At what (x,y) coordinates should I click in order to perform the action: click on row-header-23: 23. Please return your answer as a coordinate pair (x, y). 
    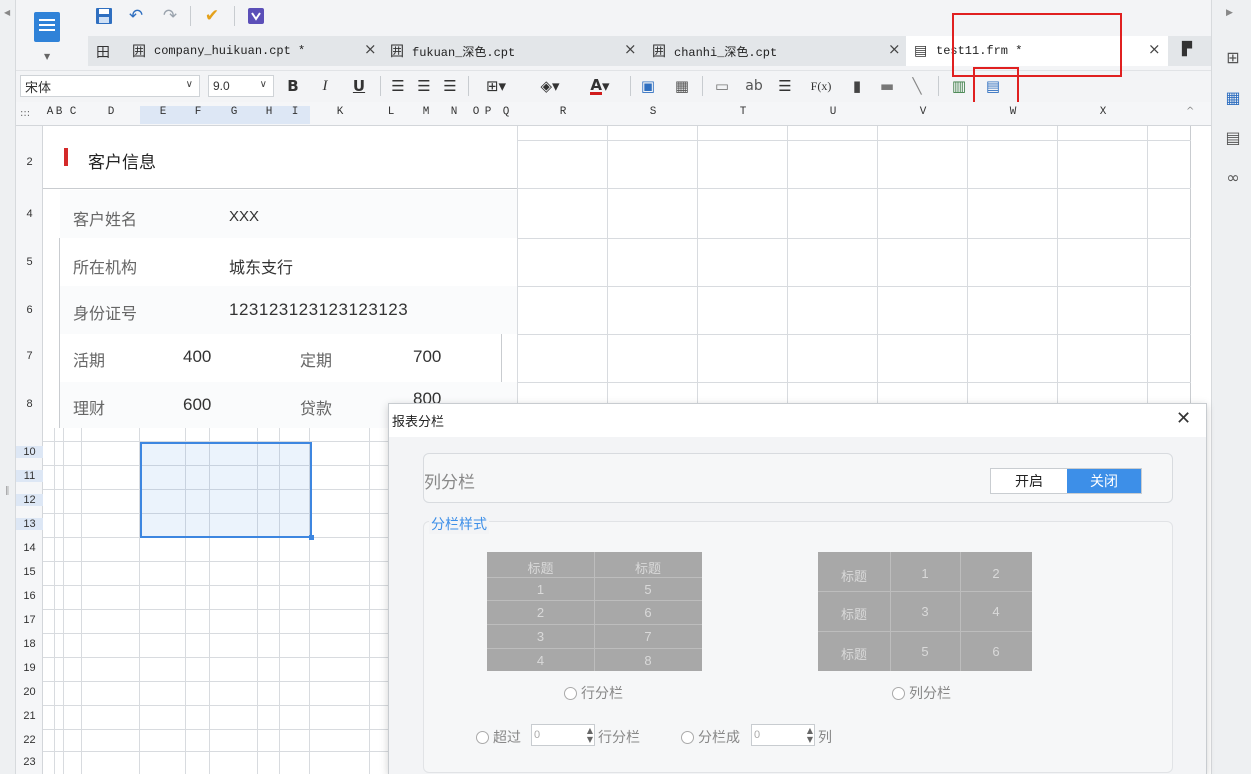
    Looking at the image, I should click on (29, 762).